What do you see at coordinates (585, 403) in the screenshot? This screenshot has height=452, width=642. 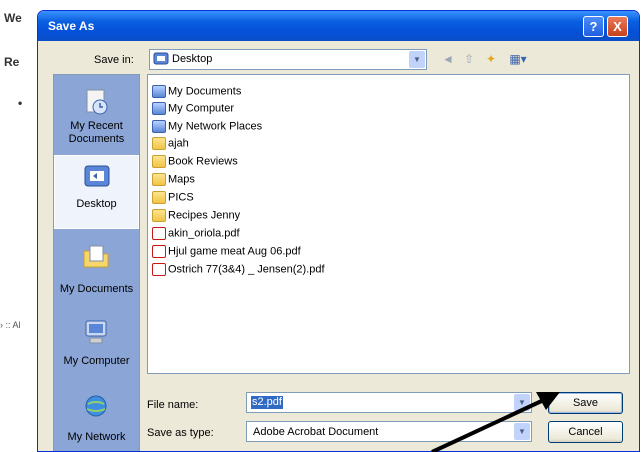 I see `save-button: Save` at bounding box center [585, 403].